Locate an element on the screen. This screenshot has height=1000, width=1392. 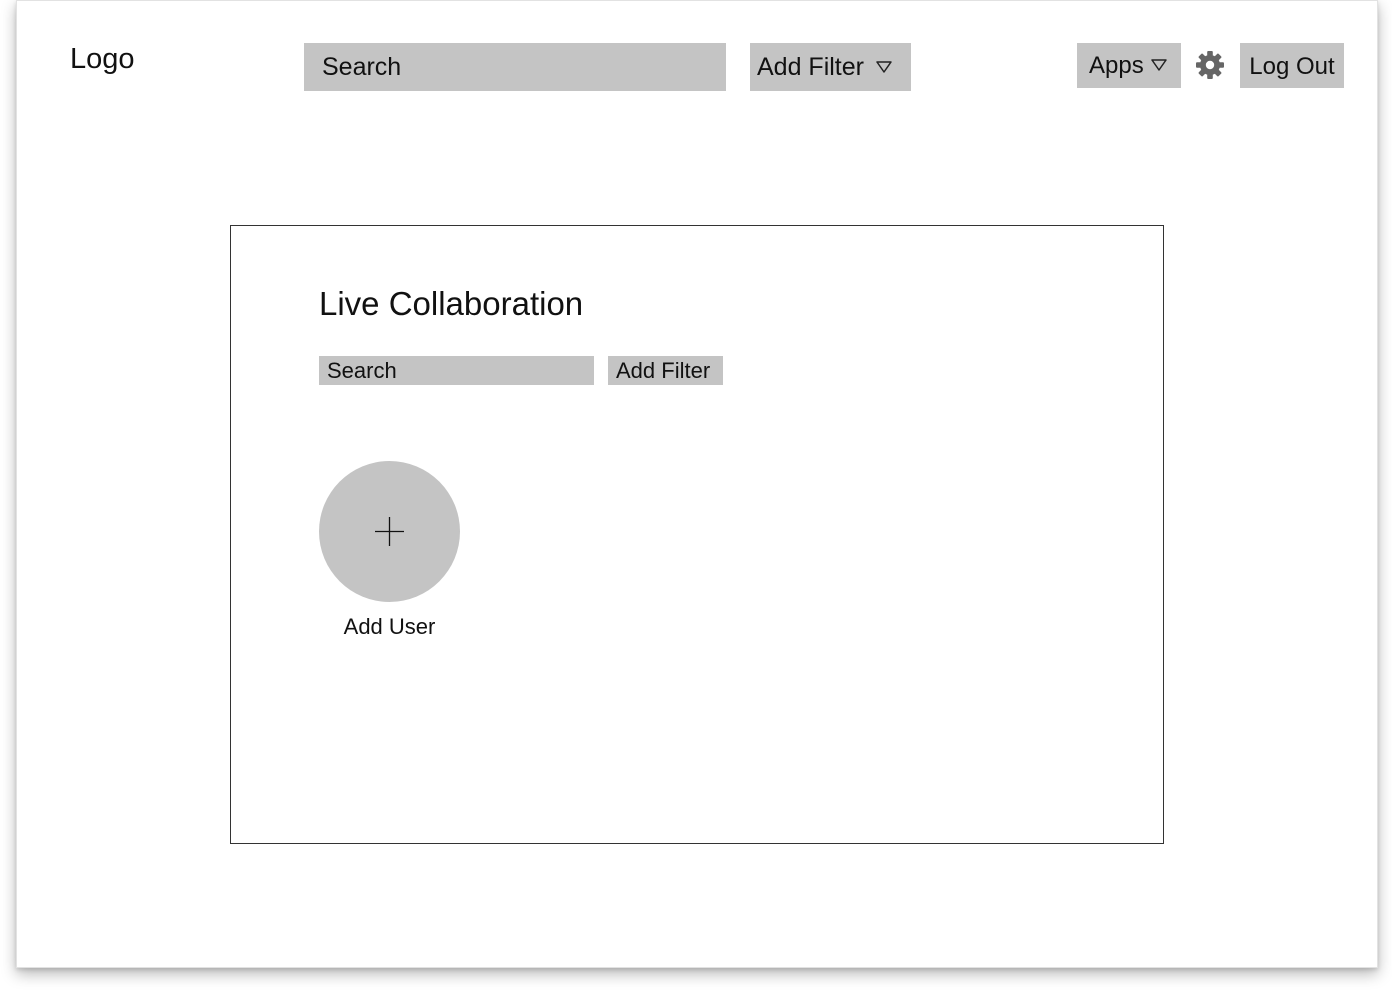
add-filter-dropdown: Add Filter is located at coordinates (830, 67).